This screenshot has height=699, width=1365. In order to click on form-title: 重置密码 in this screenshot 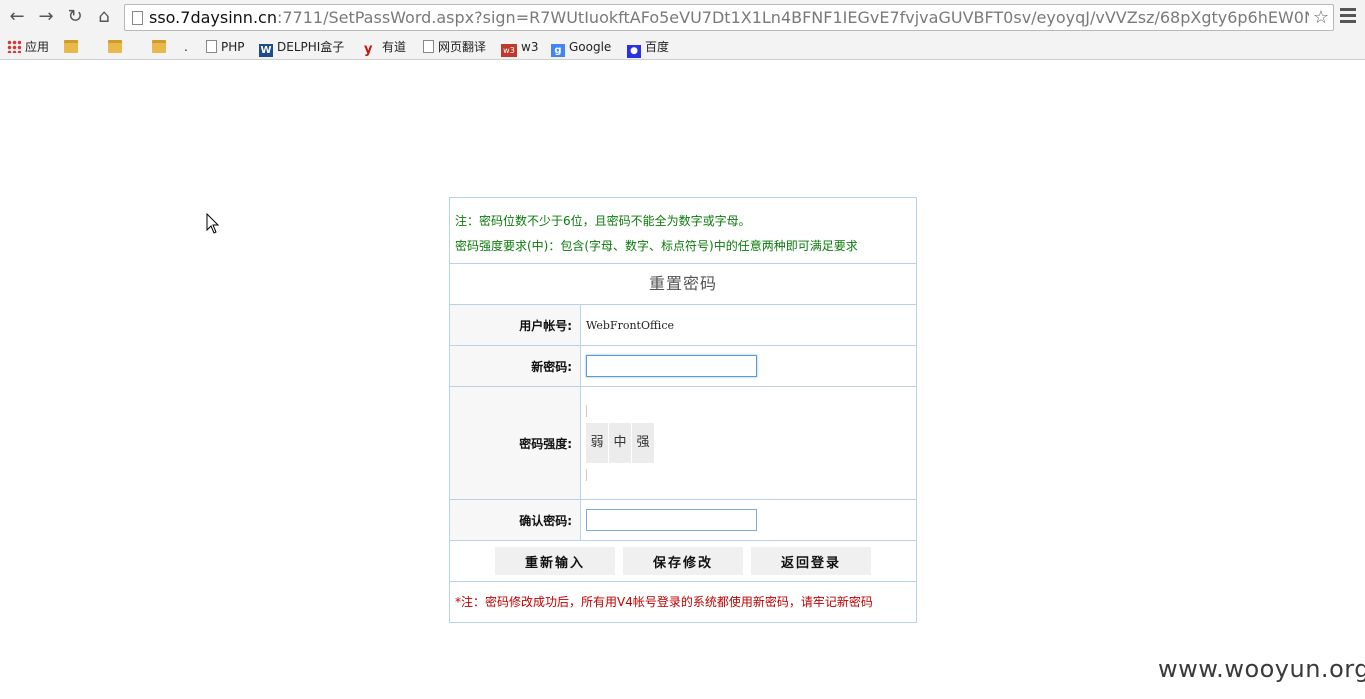, I will do `click(682, 283)`.